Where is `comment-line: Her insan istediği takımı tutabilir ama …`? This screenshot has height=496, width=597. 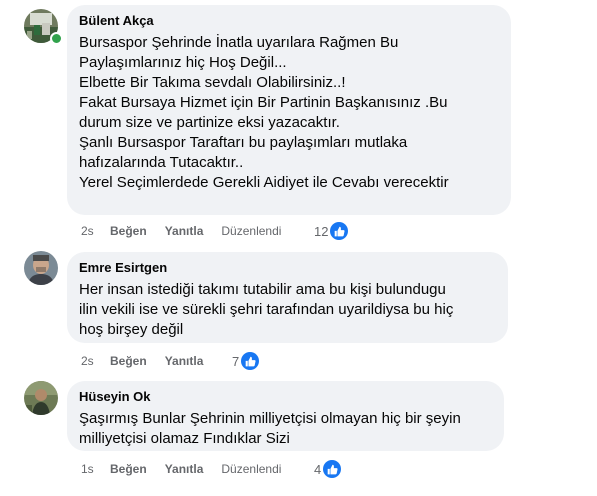 comment-line: Her insan istediği takımı tutabilir ama … is located at coordinates (262, 289).